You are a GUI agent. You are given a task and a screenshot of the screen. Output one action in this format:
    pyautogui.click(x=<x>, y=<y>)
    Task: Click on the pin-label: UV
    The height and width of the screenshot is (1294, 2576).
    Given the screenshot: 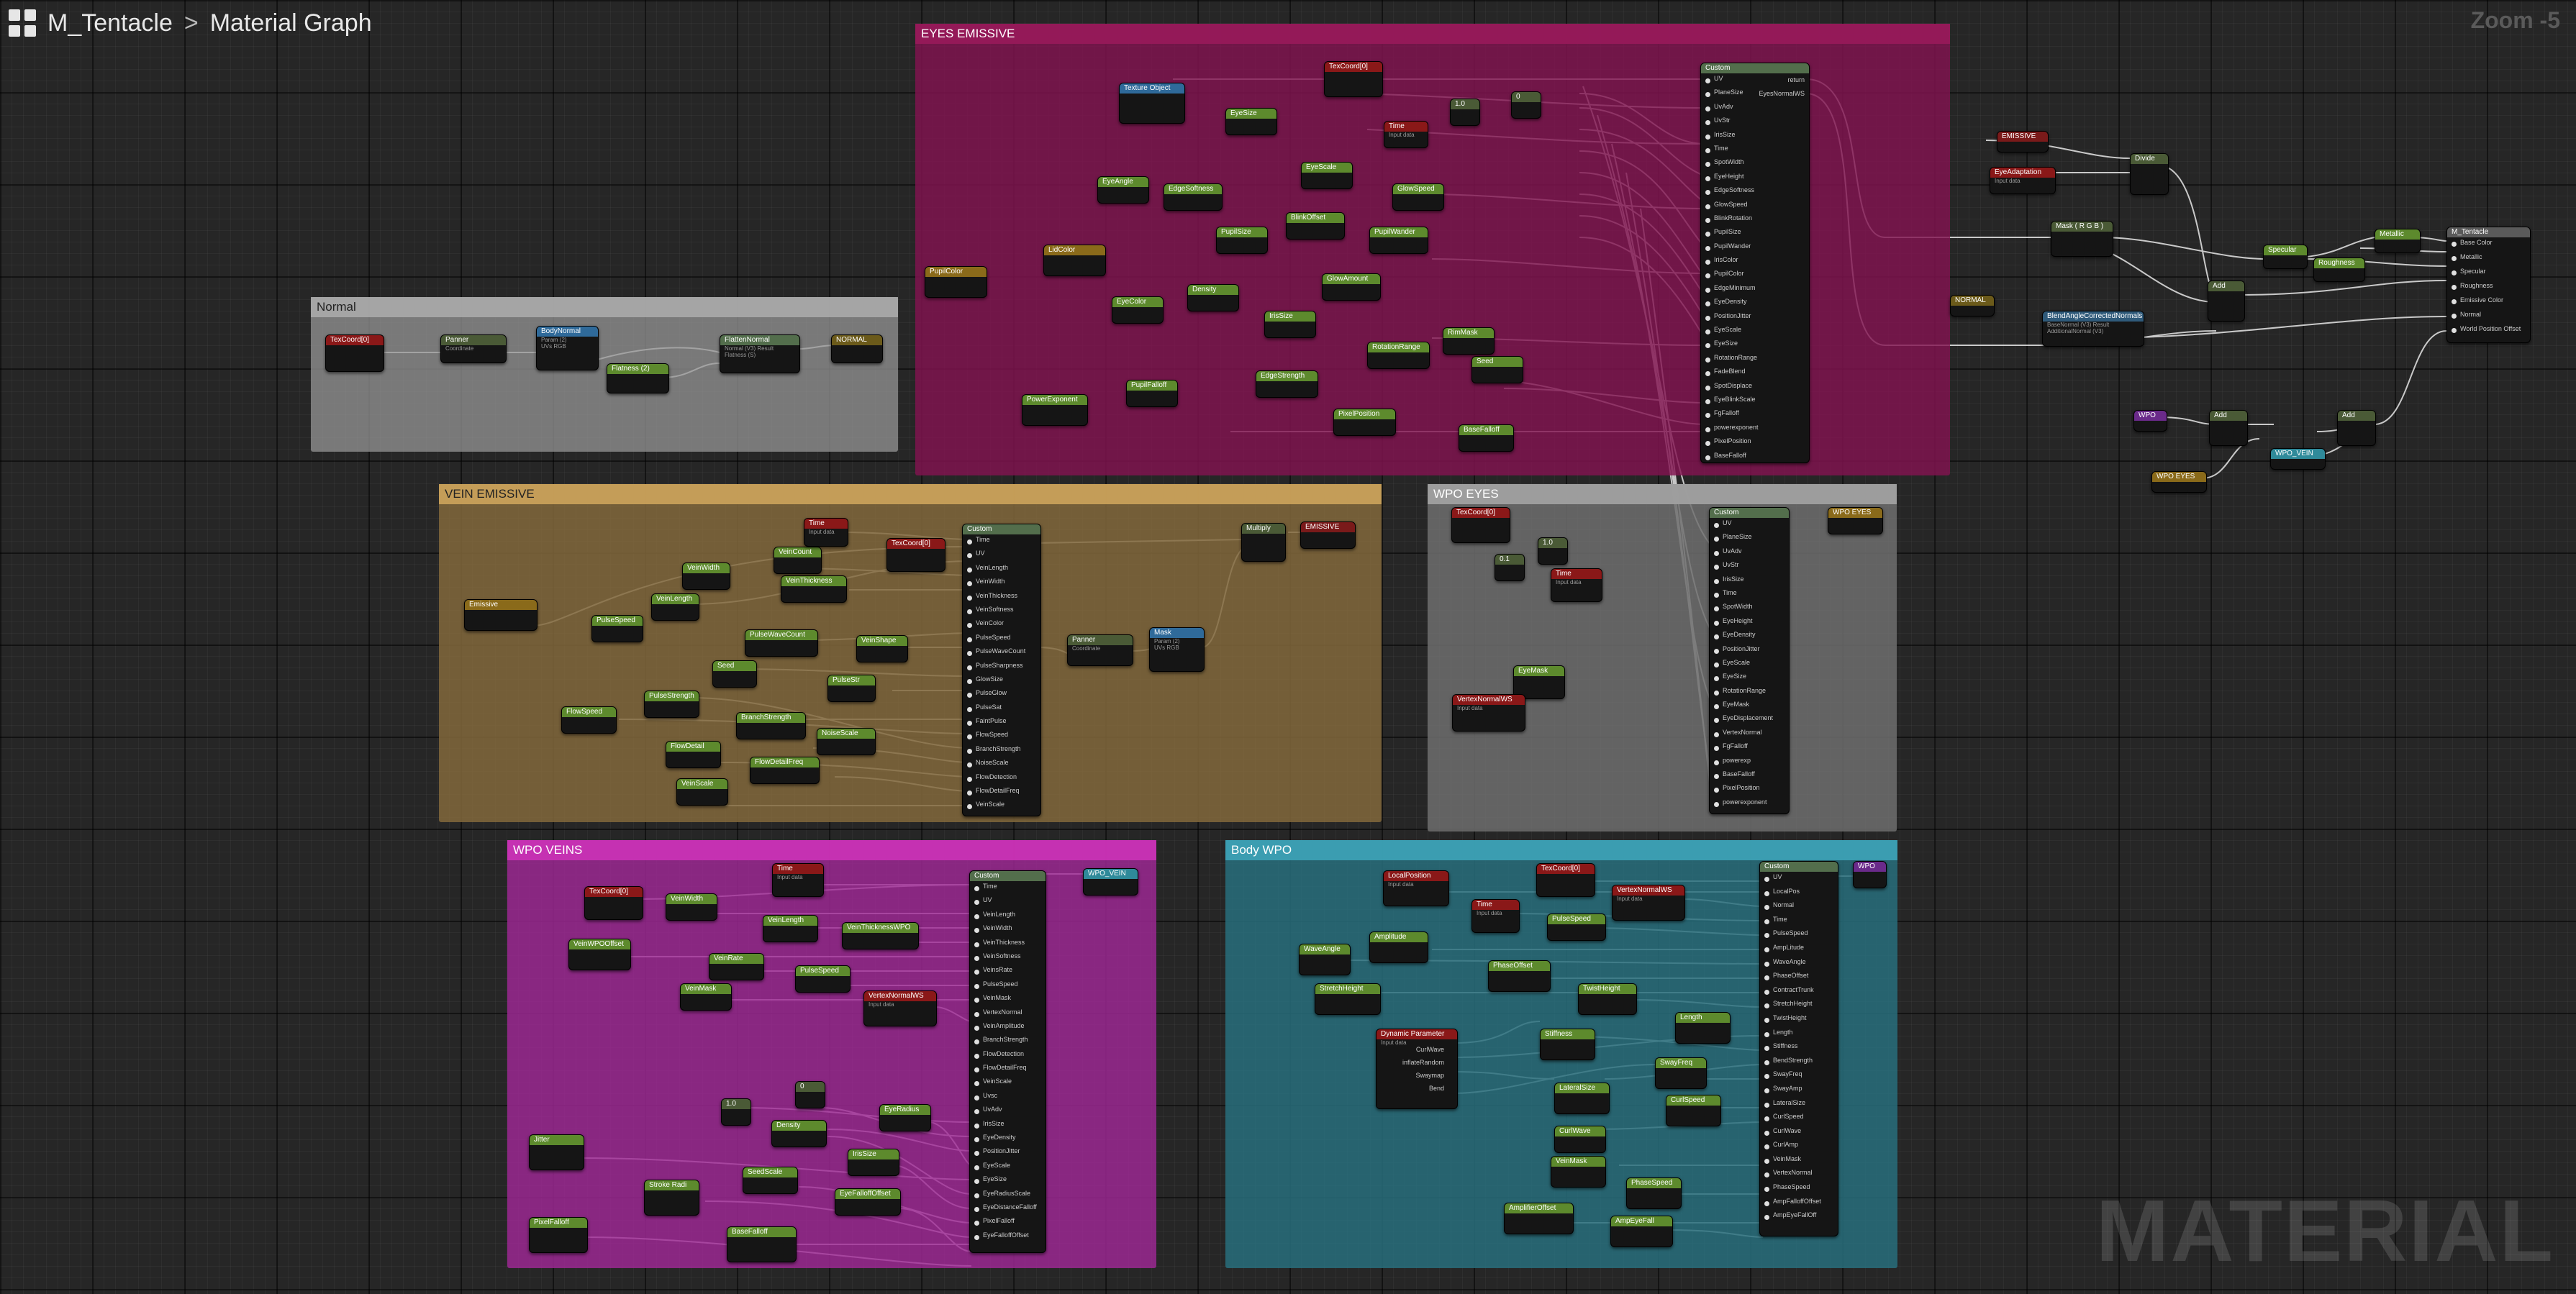 What is the action you would take?
    pyautogui.click(x=1010, y=903)
    